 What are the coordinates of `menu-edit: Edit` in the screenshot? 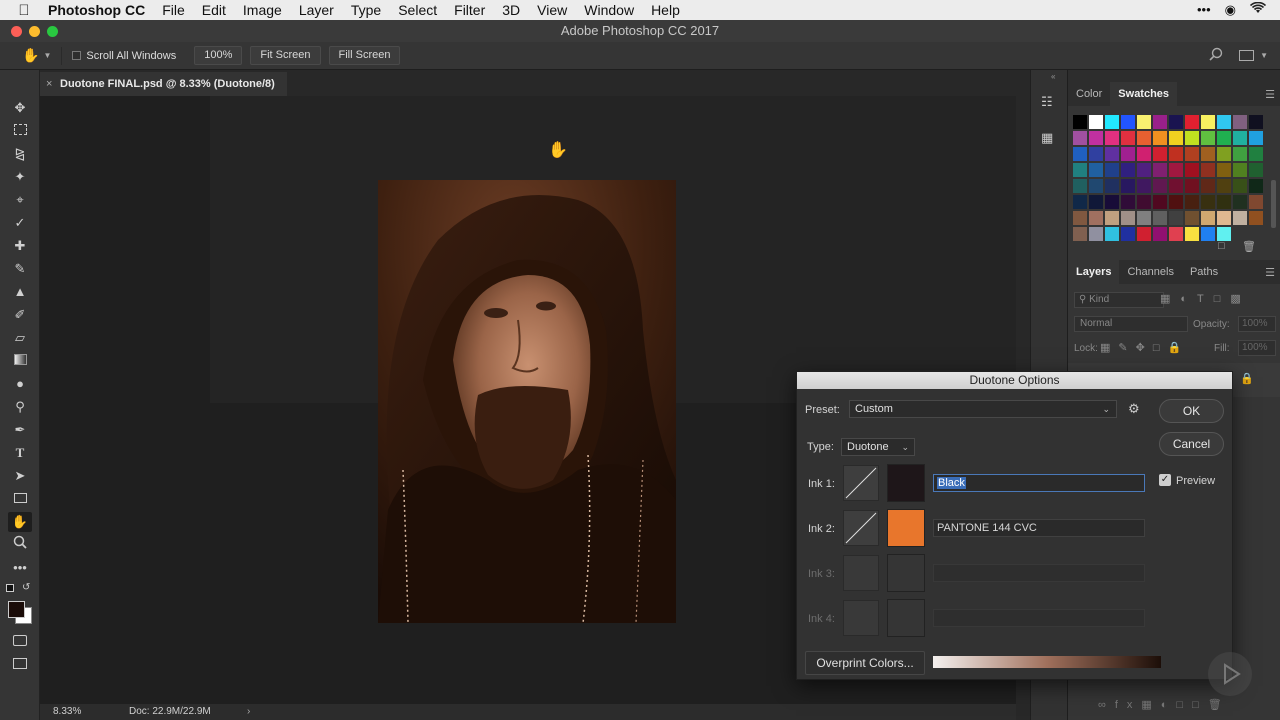 It's located at (214, 10).